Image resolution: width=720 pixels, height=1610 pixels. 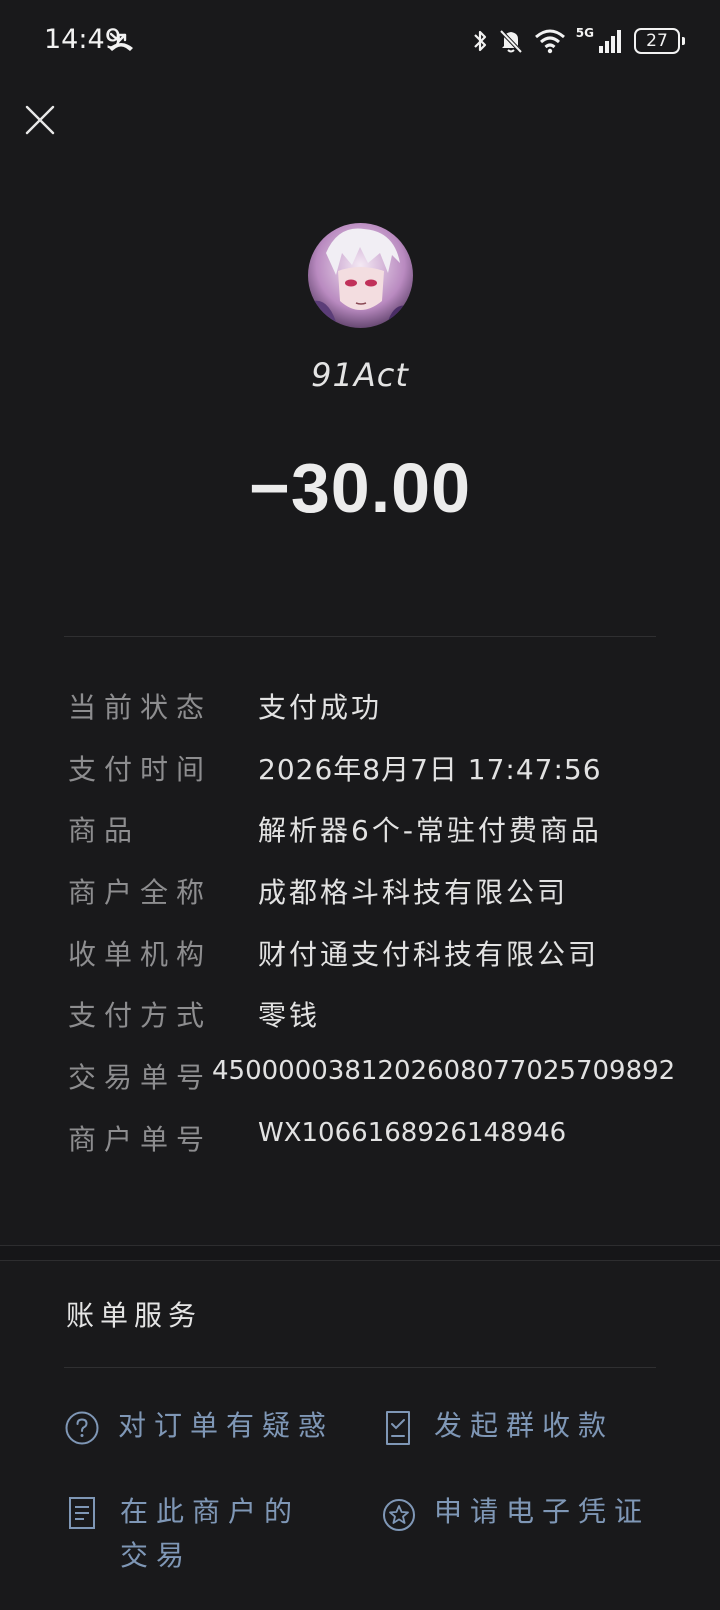 I want to click on detail-label: 商户单号, so click(x=140, y=1139).